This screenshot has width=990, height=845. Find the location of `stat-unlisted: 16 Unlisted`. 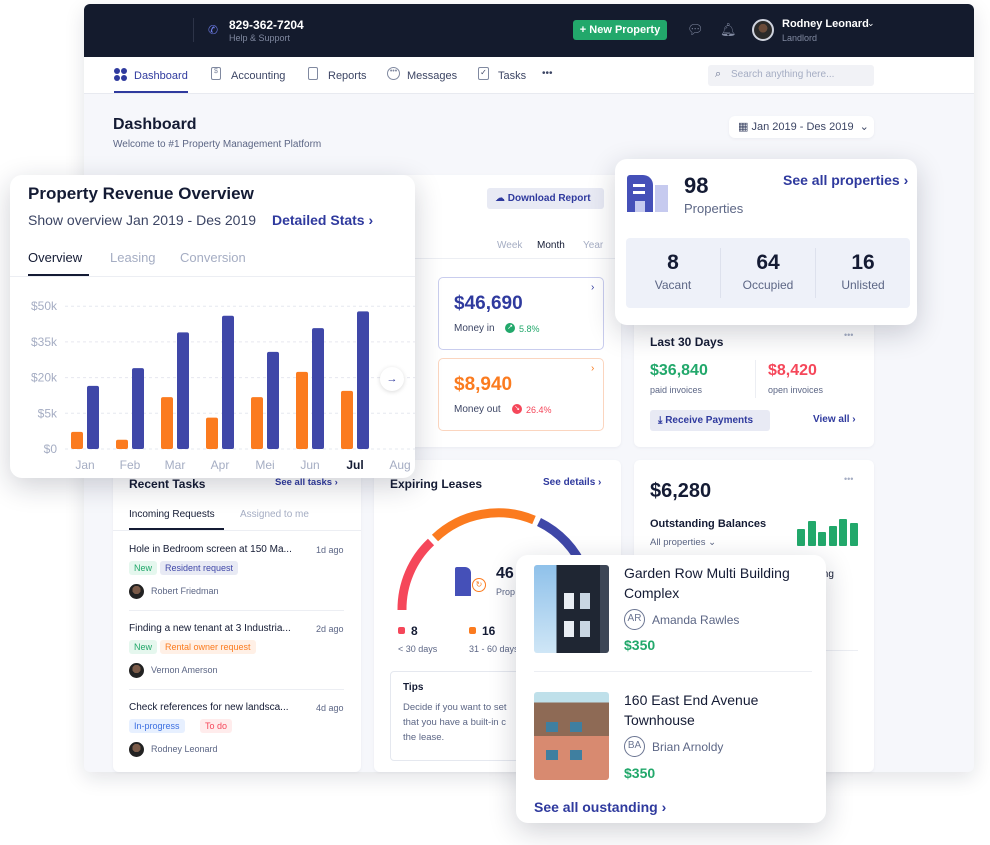

stat-unlisted: 16 Unlisted is located at coordinates (863, 273).